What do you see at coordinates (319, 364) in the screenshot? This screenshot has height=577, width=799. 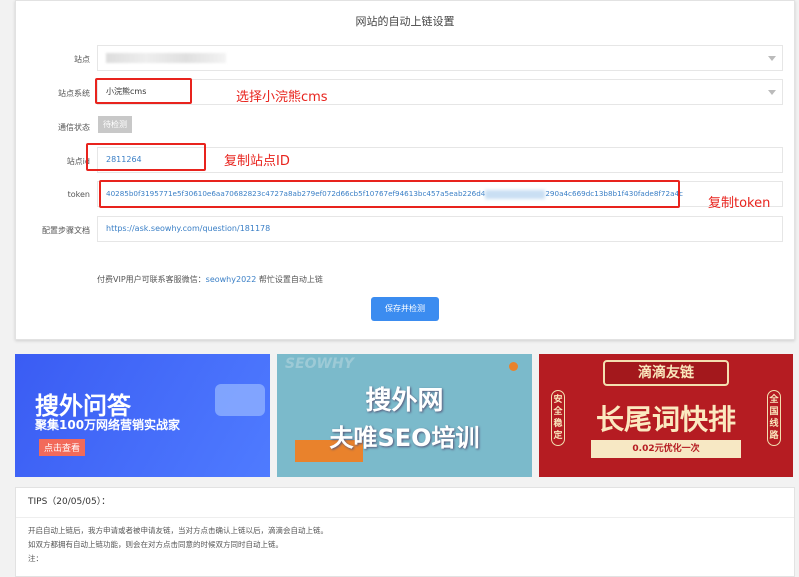 I see `banner-watermark: SEOWHY` at bounding box center [319, 364].